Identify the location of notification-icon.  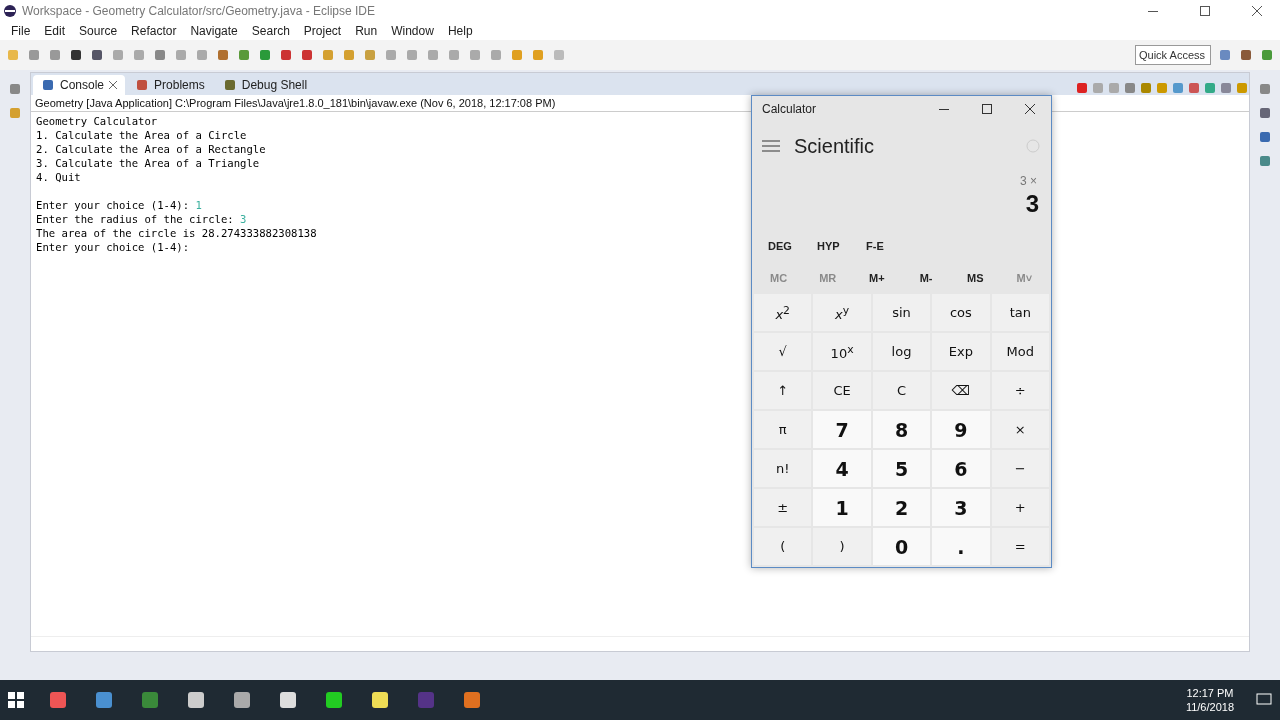
(1264, 700).